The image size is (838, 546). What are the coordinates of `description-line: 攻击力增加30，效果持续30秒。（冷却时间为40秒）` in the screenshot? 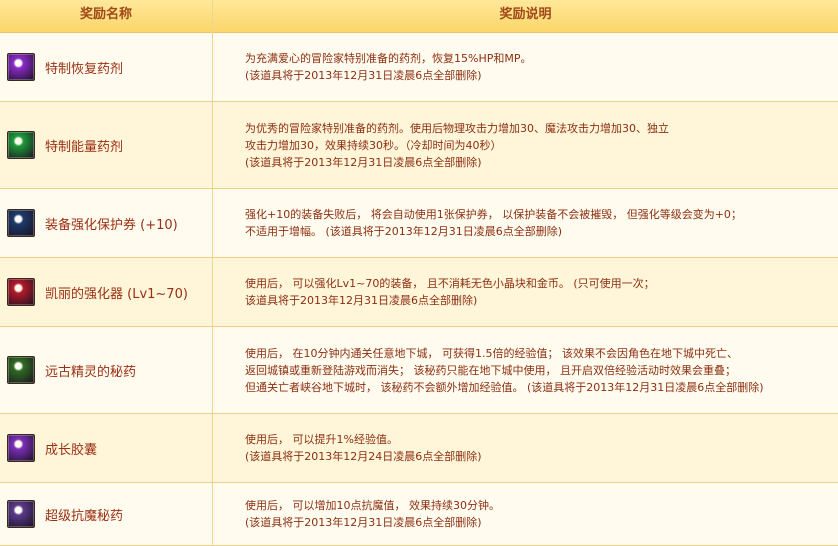 It's located at (373, 145).